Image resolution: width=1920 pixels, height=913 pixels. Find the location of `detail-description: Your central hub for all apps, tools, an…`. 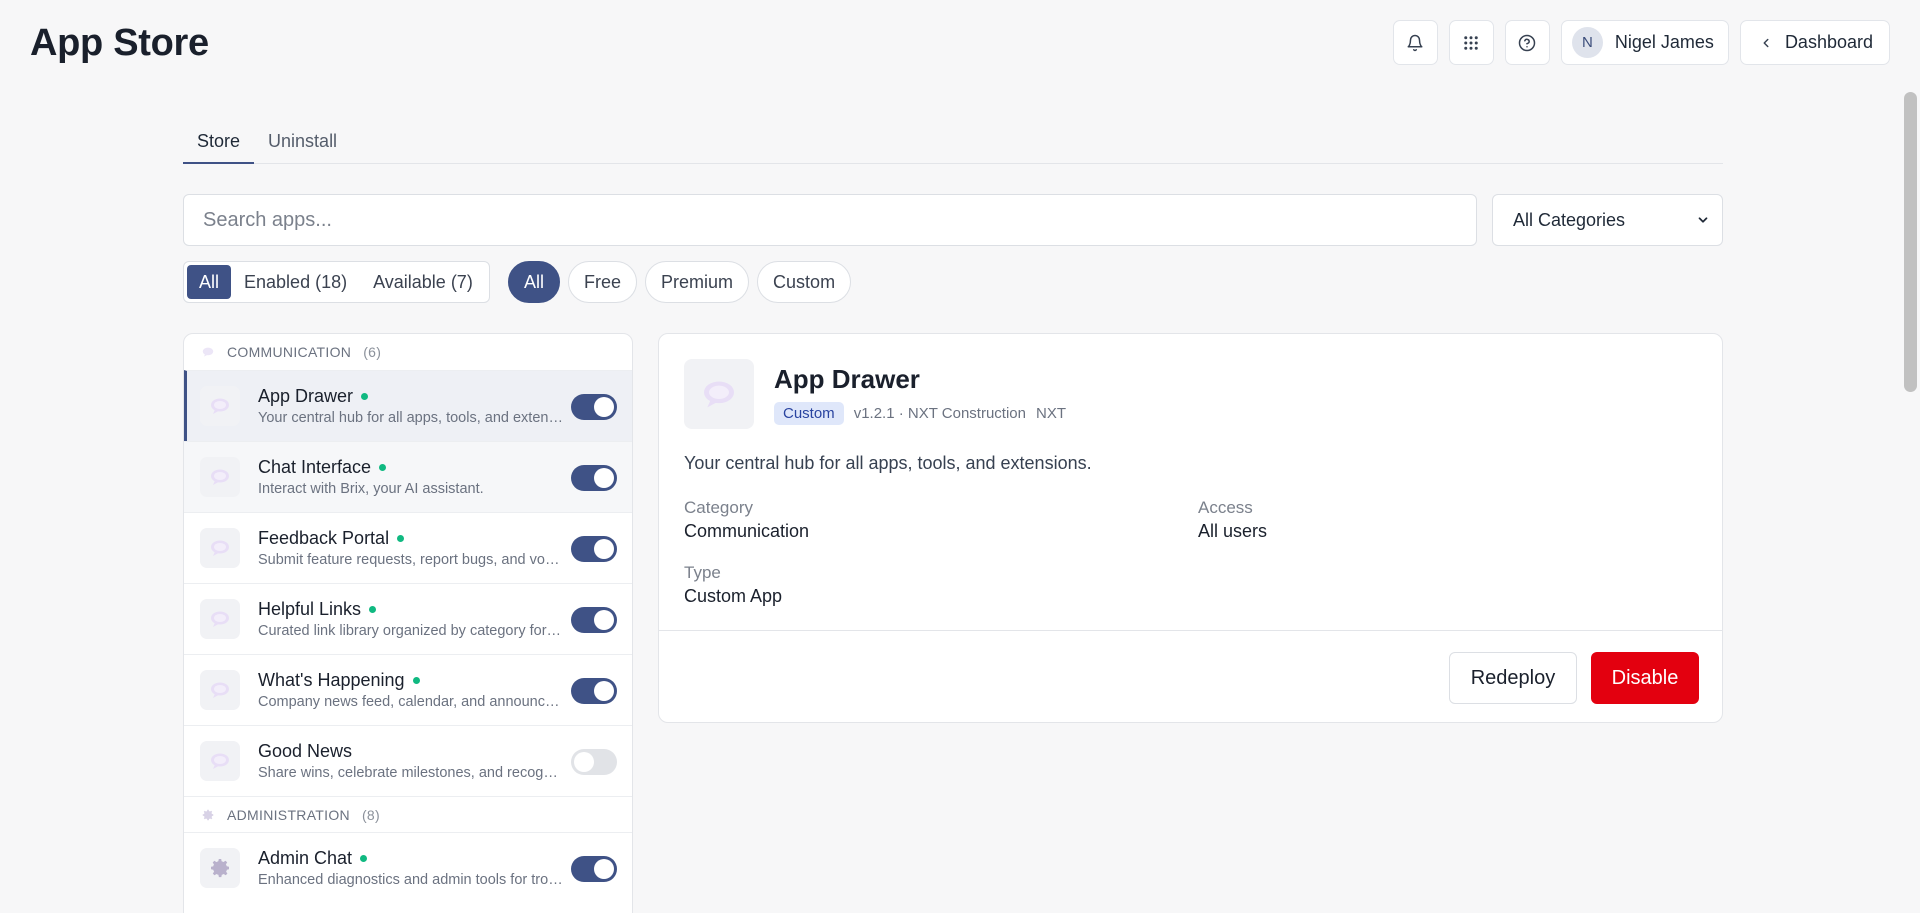

detail-description: Your central hub for all apps, tools, an… is located at coordinates (888, 463).